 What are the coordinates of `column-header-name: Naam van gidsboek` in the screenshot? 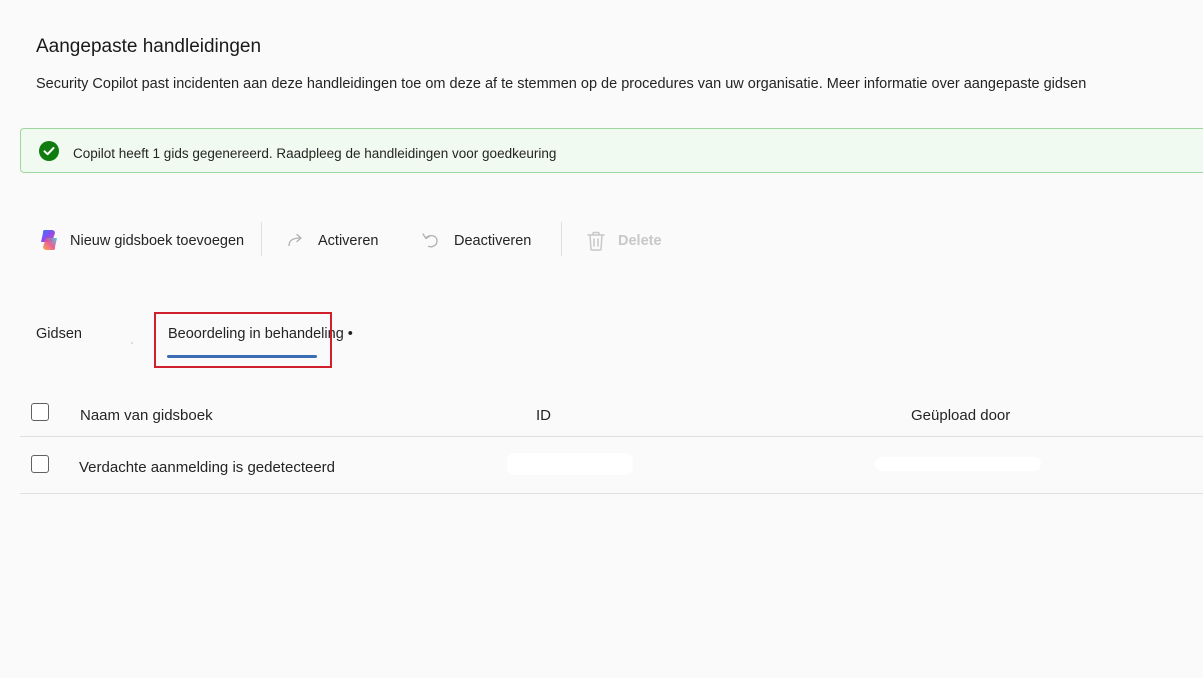 It's located at (146, 415).